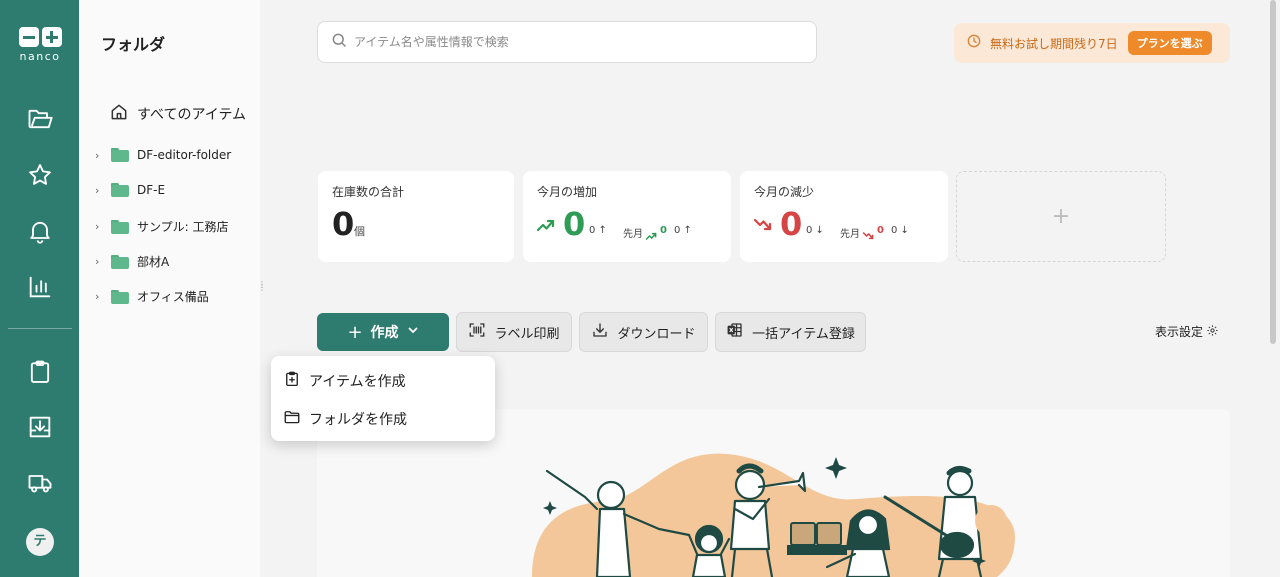  Describe the element at coordinates (153, 262) in the screenshot. I see `folder-label: 部材A` at that location.